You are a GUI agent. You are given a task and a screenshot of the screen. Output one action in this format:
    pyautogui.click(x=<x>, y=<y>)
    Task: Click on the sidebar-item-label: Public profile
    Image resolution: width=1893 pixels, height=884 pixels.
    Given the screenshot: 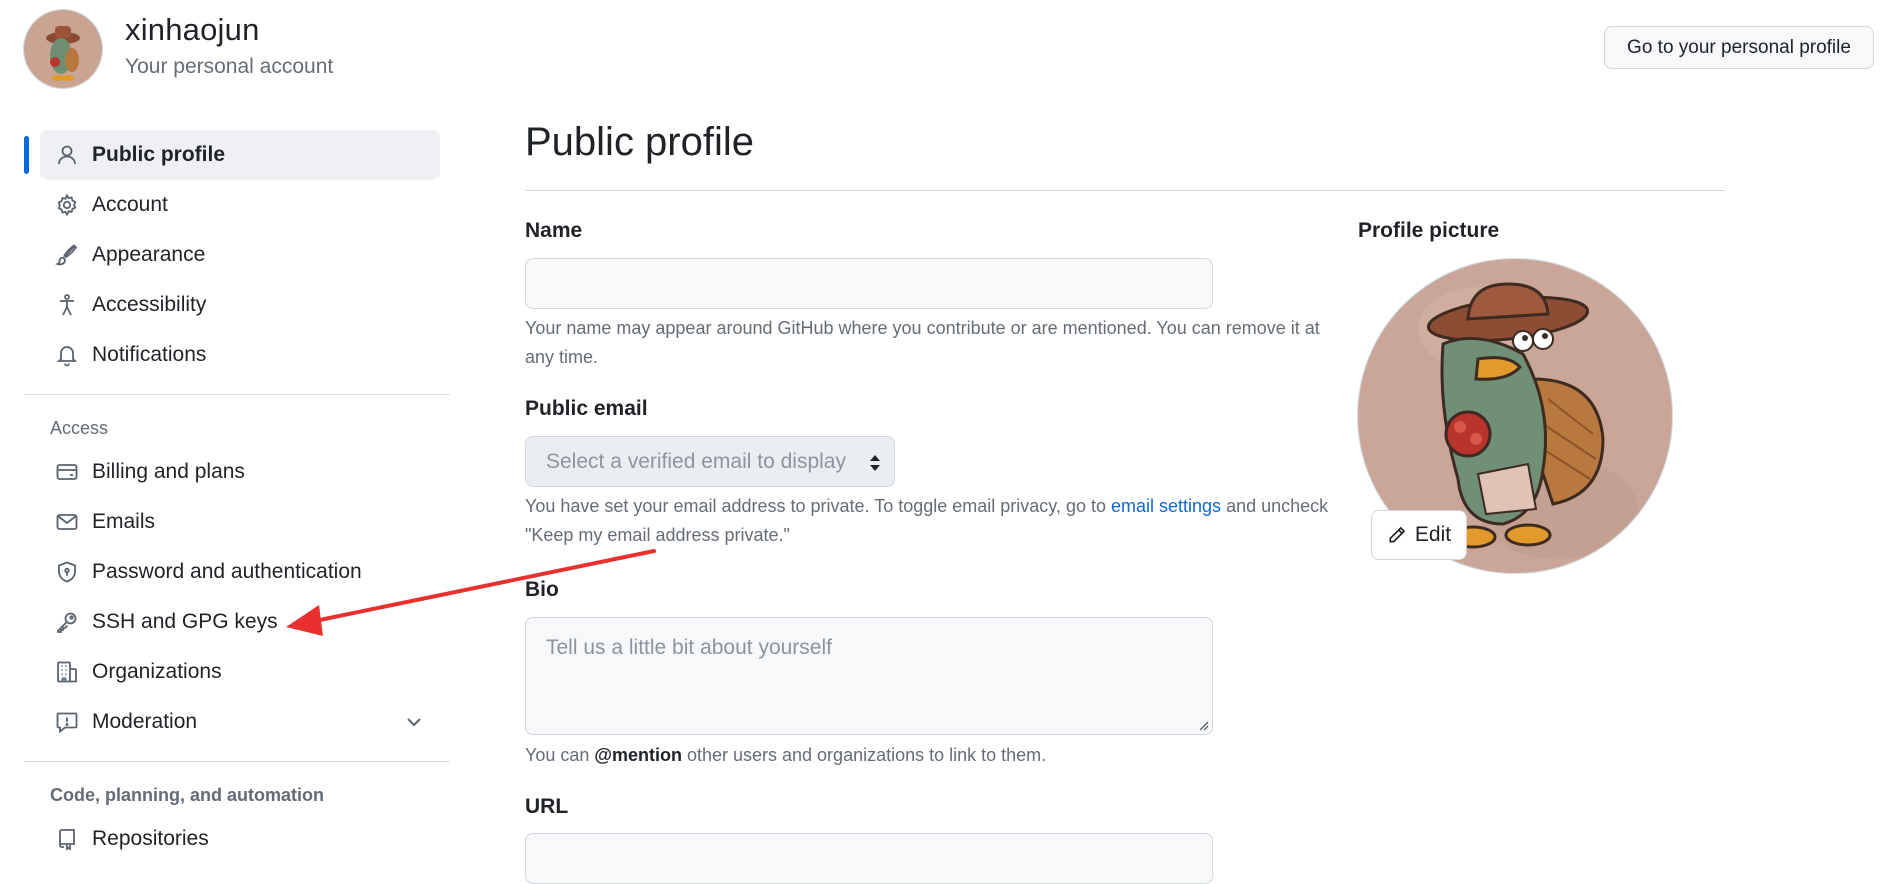 What is the action you would take?
    pyautogui.click(x=159, y=154)
    